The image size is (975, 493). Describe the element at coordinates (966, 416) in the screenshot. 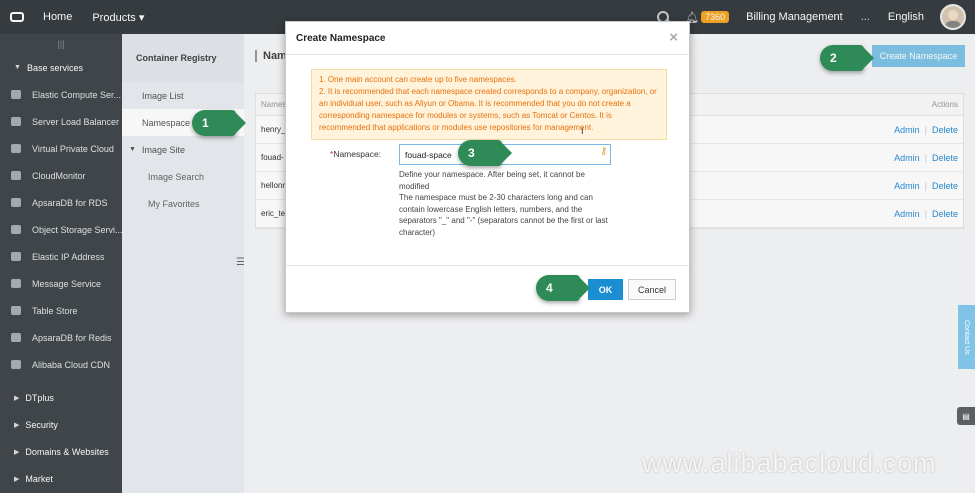

I see `chat-icon: ▤` at that location.